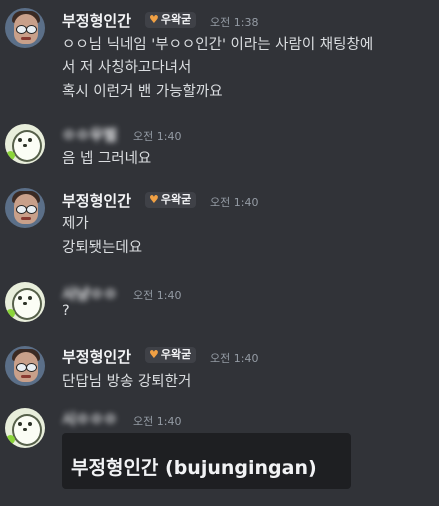 This screenshot has width=439, height=506. Describe the element at coordinates (66, 311) in the screenshot. I see `message-text: ?` at that location.